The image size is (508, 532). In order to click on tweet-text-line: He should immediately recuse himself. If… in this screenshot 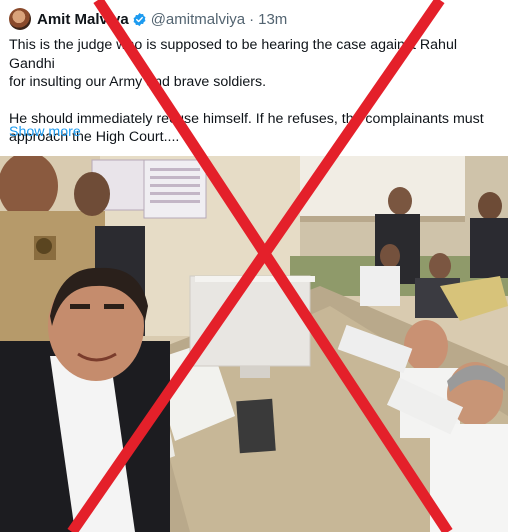, I will do `click(246, 118)`.